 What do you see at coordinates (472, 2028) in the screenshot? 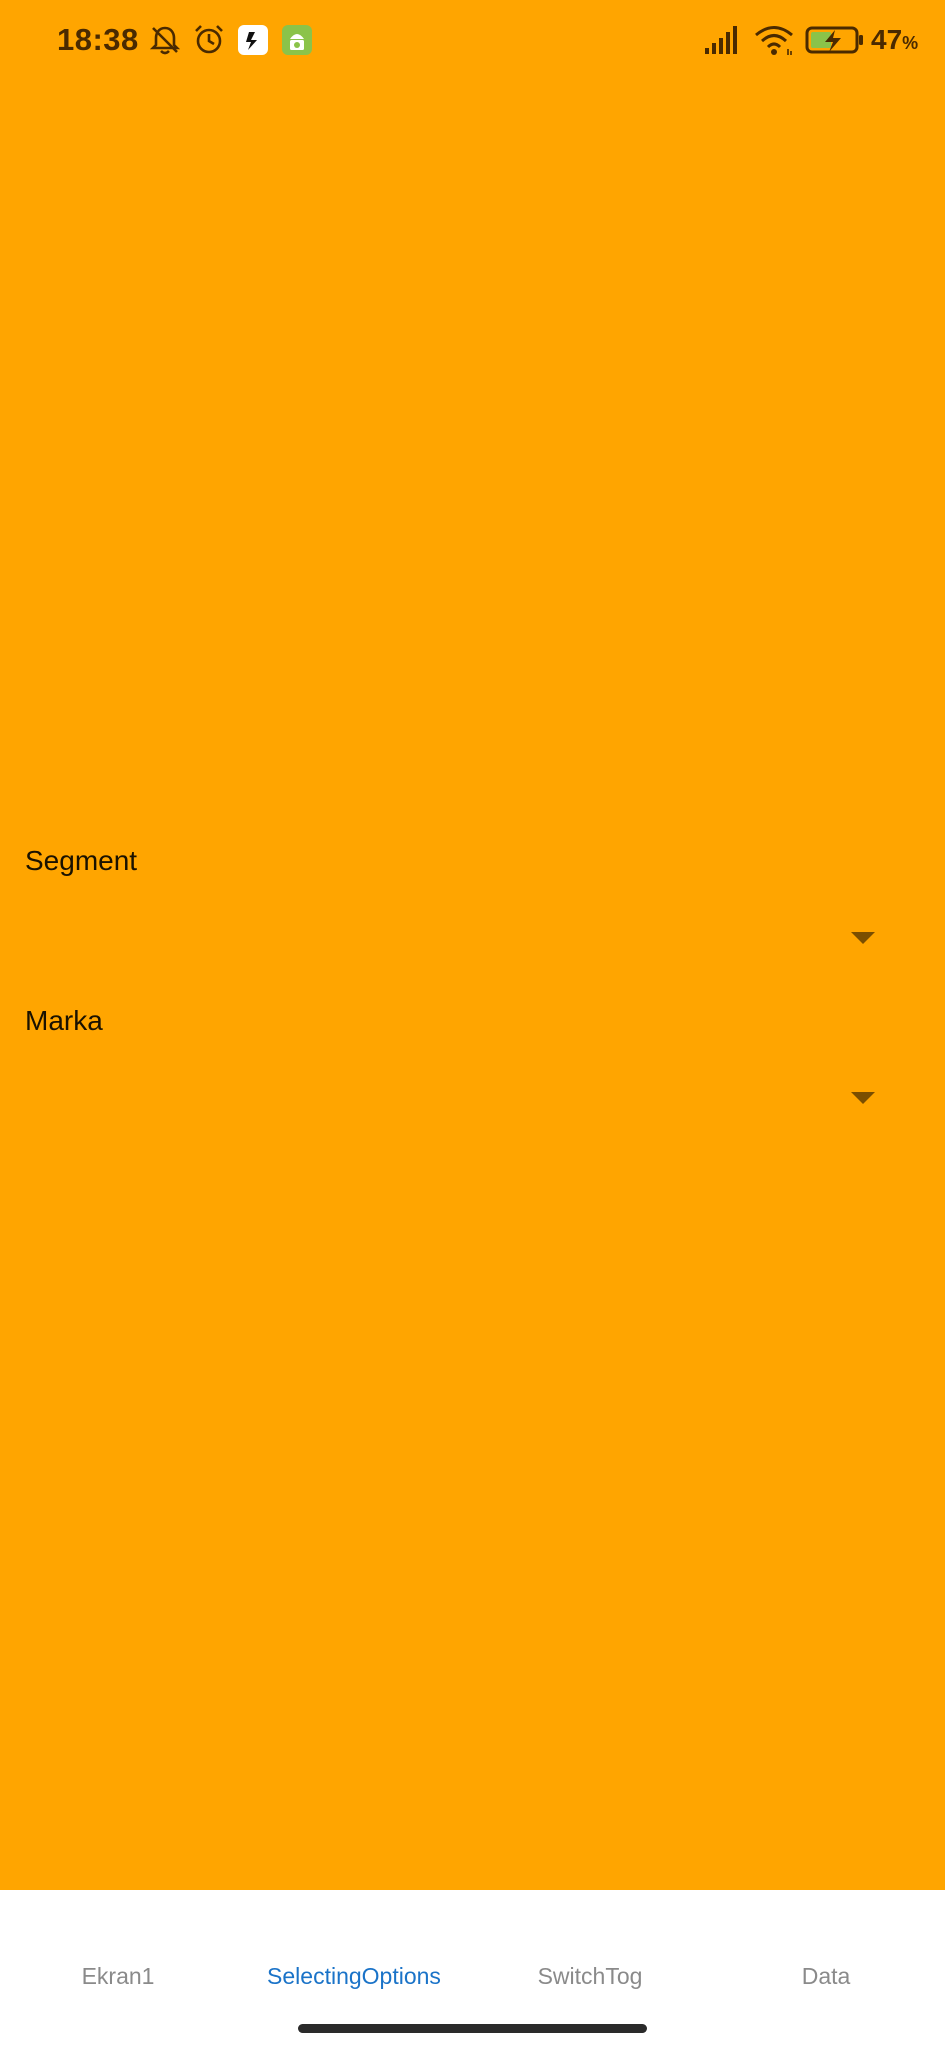
I see `home-indicator` at bounding box center [472, 2028].